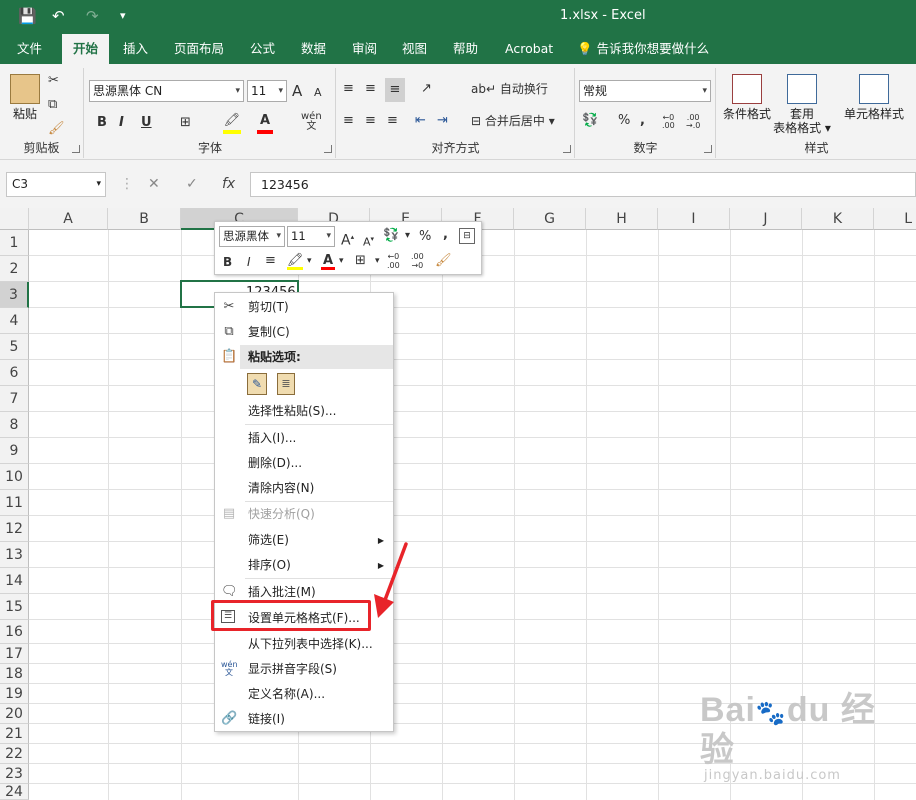 The height and width of the screenshot is (800, 916). What do you see at coordinates (249, 262) in the screenshot?
I see `mini-italic-button: I` at bounding box center [249, 262].